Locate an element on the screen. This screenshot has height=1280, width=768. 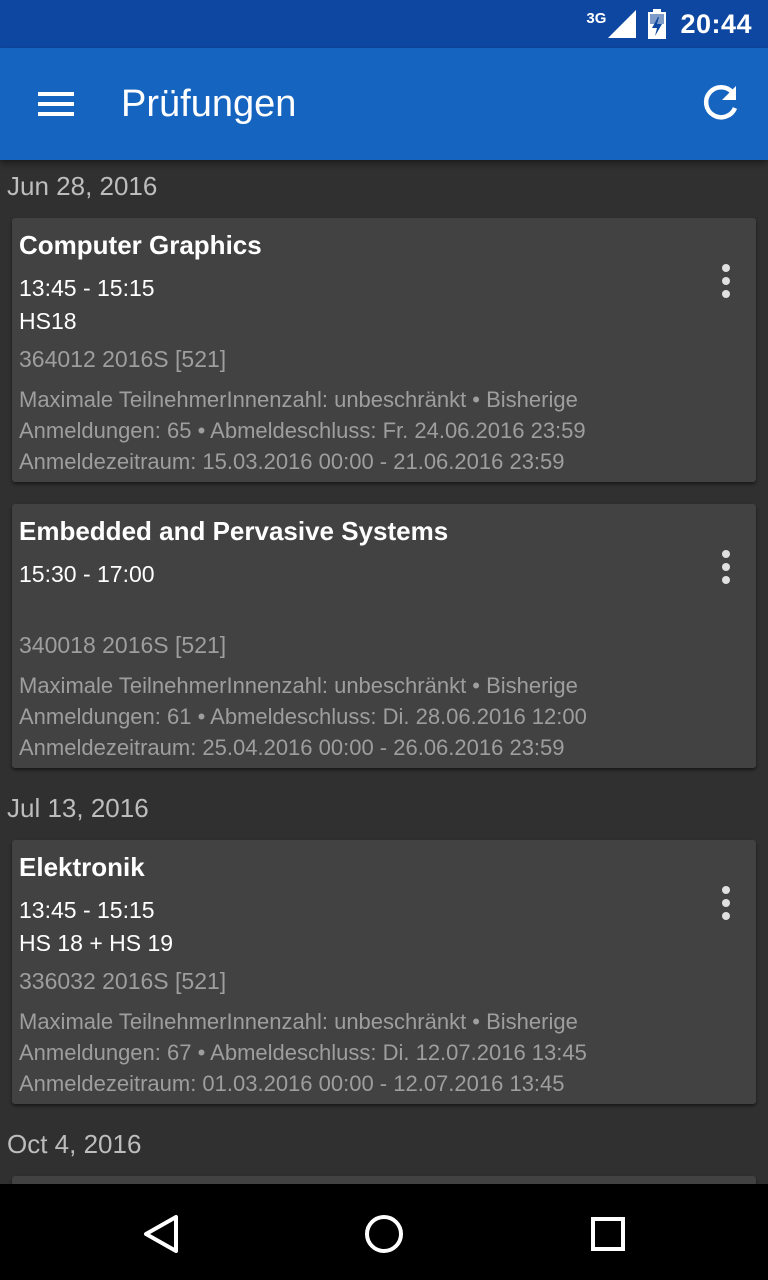
home-circle-icon is located at coordinates (384, 1234).